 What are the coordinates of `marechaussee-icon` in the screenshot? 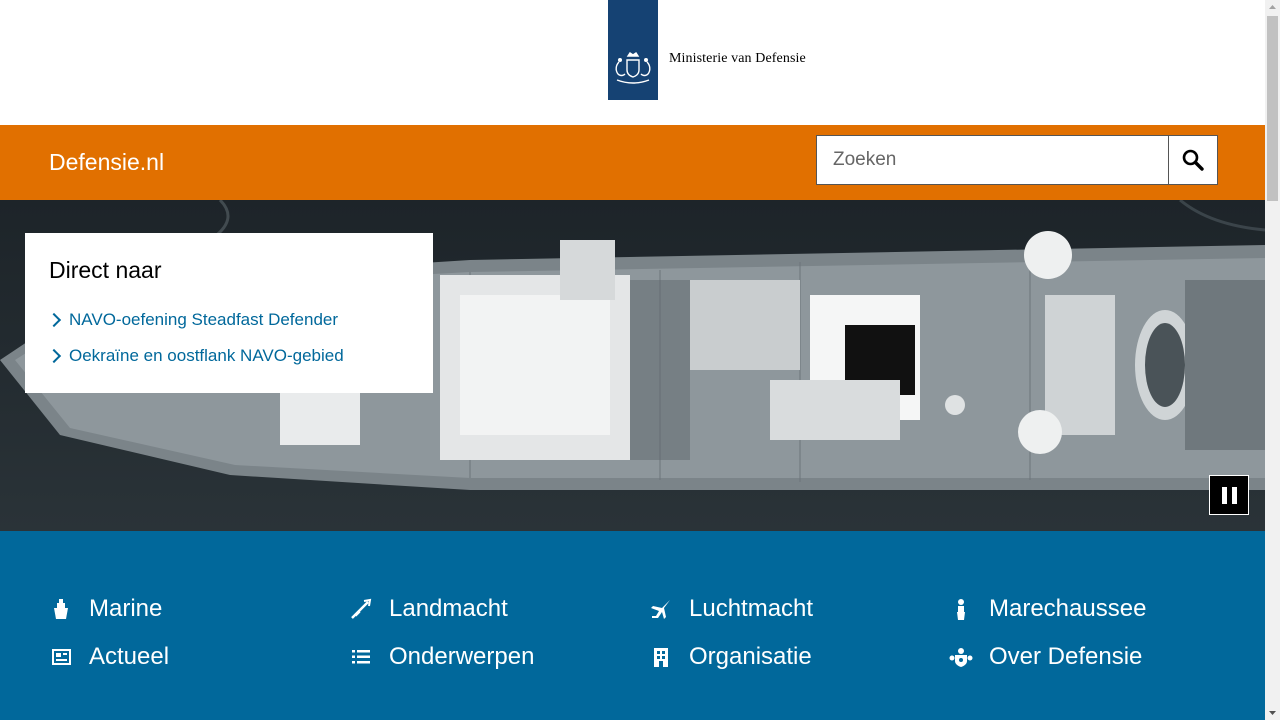 It's located at (961, 609).